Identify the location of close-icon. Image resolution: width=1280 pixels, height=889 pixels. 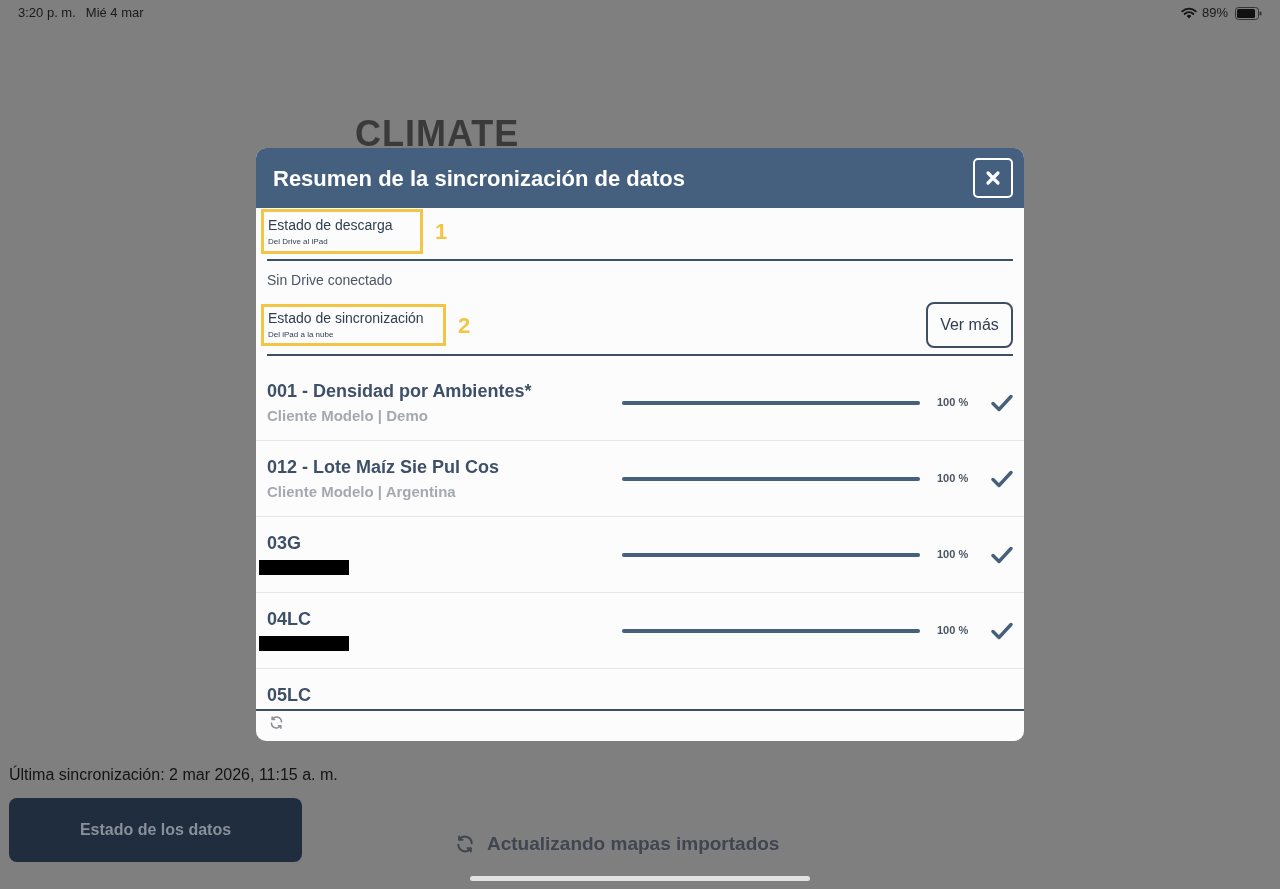
(993, 178).